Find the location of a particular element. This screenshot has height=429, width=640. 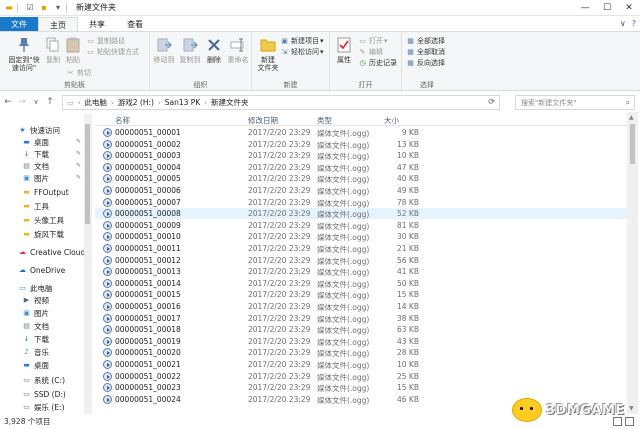

nav-item: ♪ 音乐 is located at coordinates (35, 352).